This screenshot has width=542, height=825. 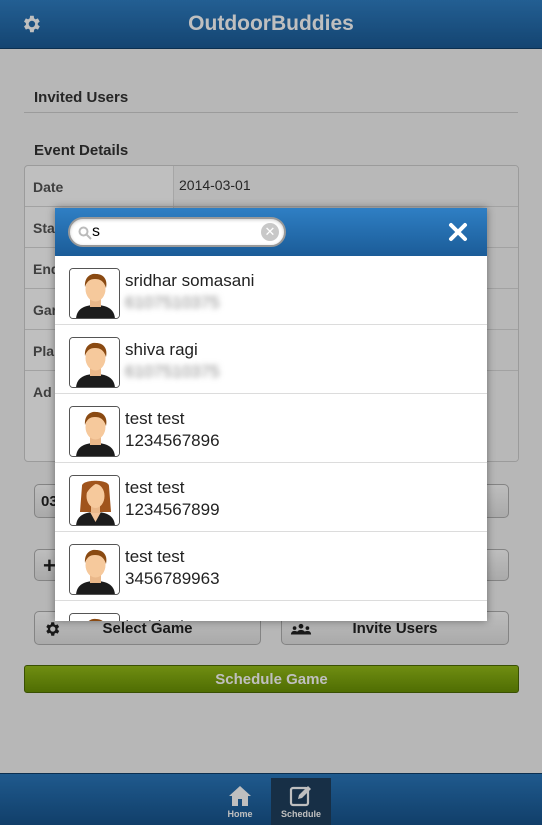 I want to click on search-box: ✕, so click(x=177, y=232).